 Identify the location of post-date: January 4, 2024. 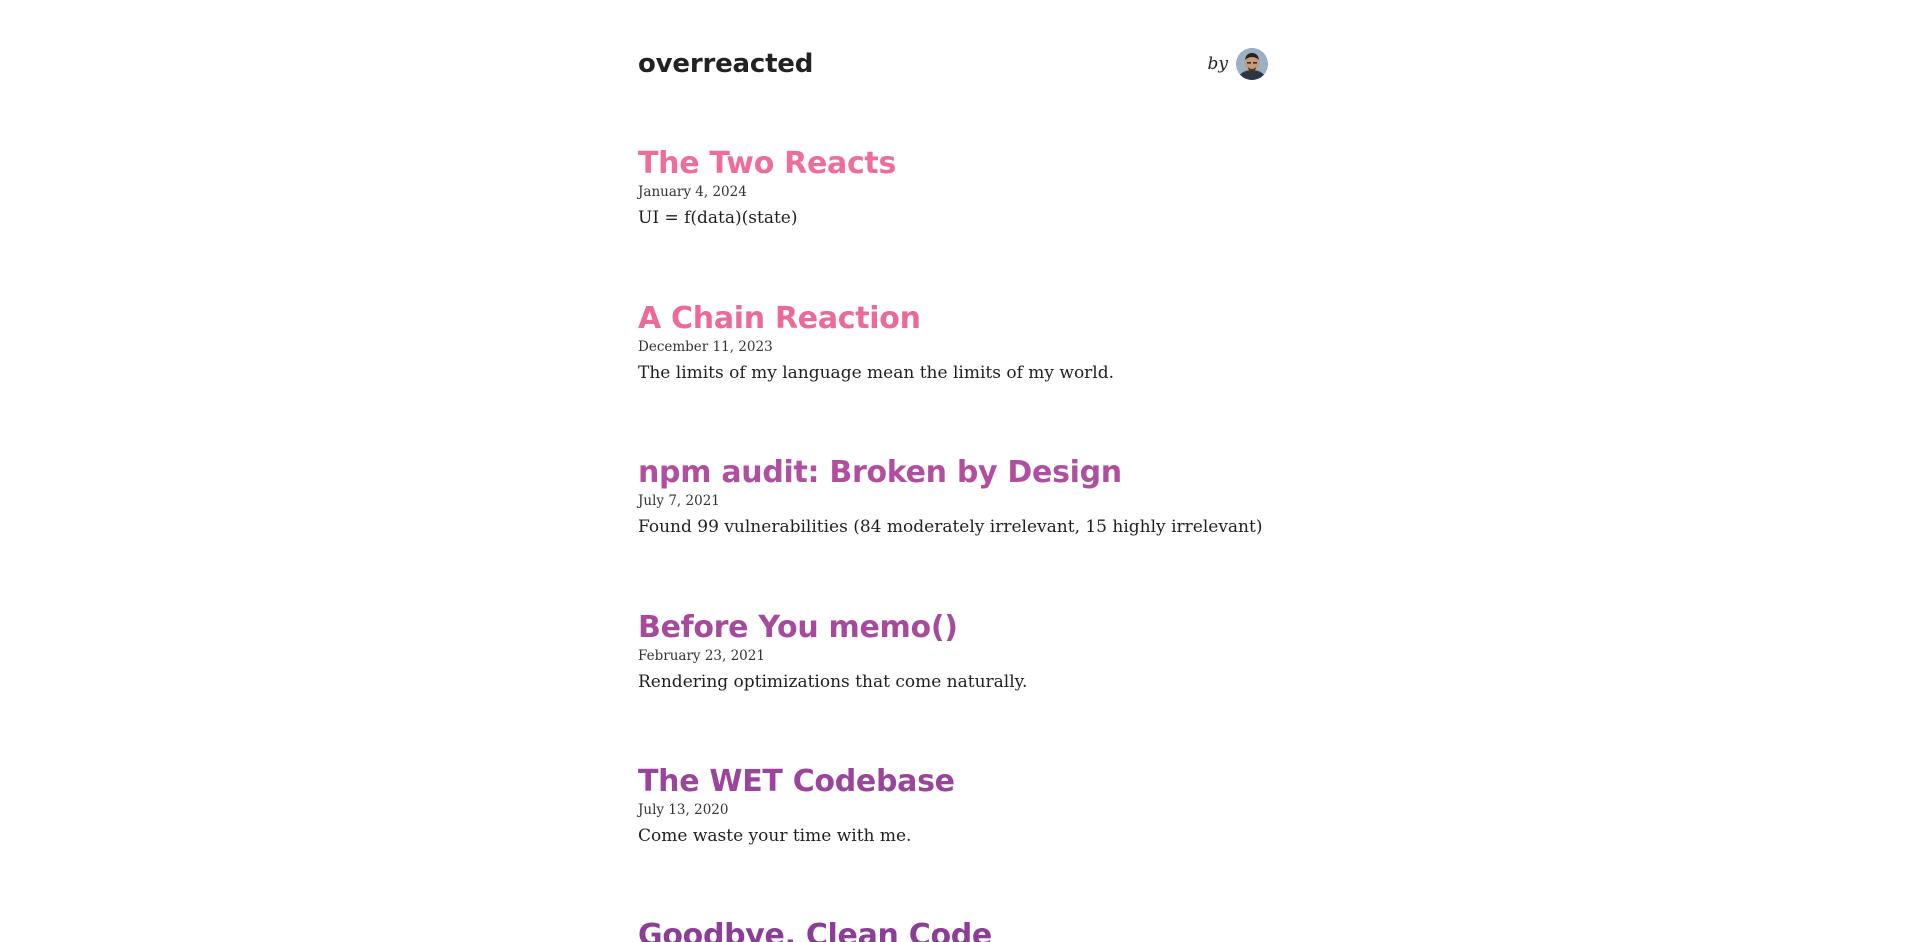
(692, 192).